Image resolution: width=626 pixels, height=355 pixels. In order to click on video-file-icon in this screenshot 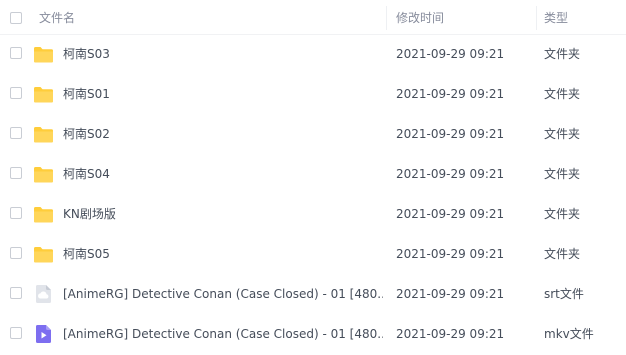, I will do `click(43, 334)`.